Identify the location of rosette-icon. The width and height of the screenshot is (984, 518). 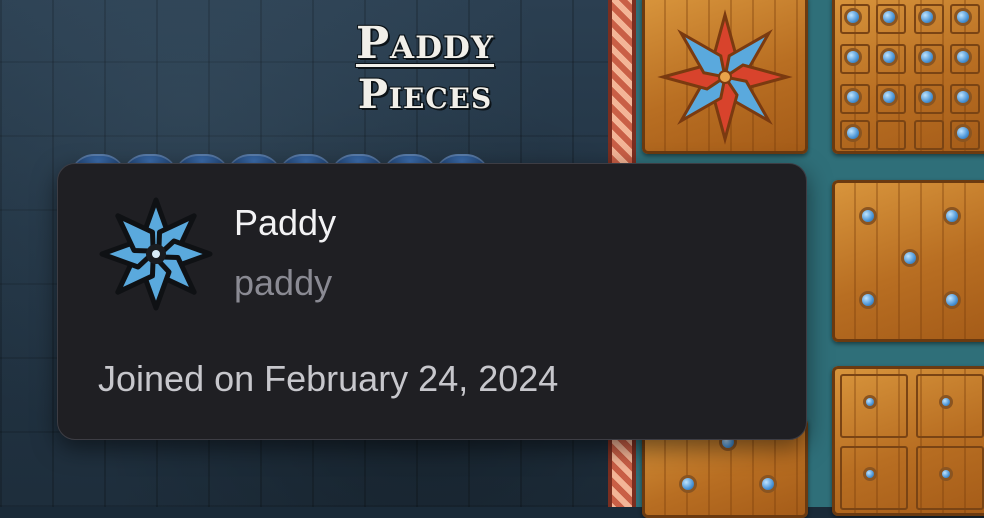
(725, 77).